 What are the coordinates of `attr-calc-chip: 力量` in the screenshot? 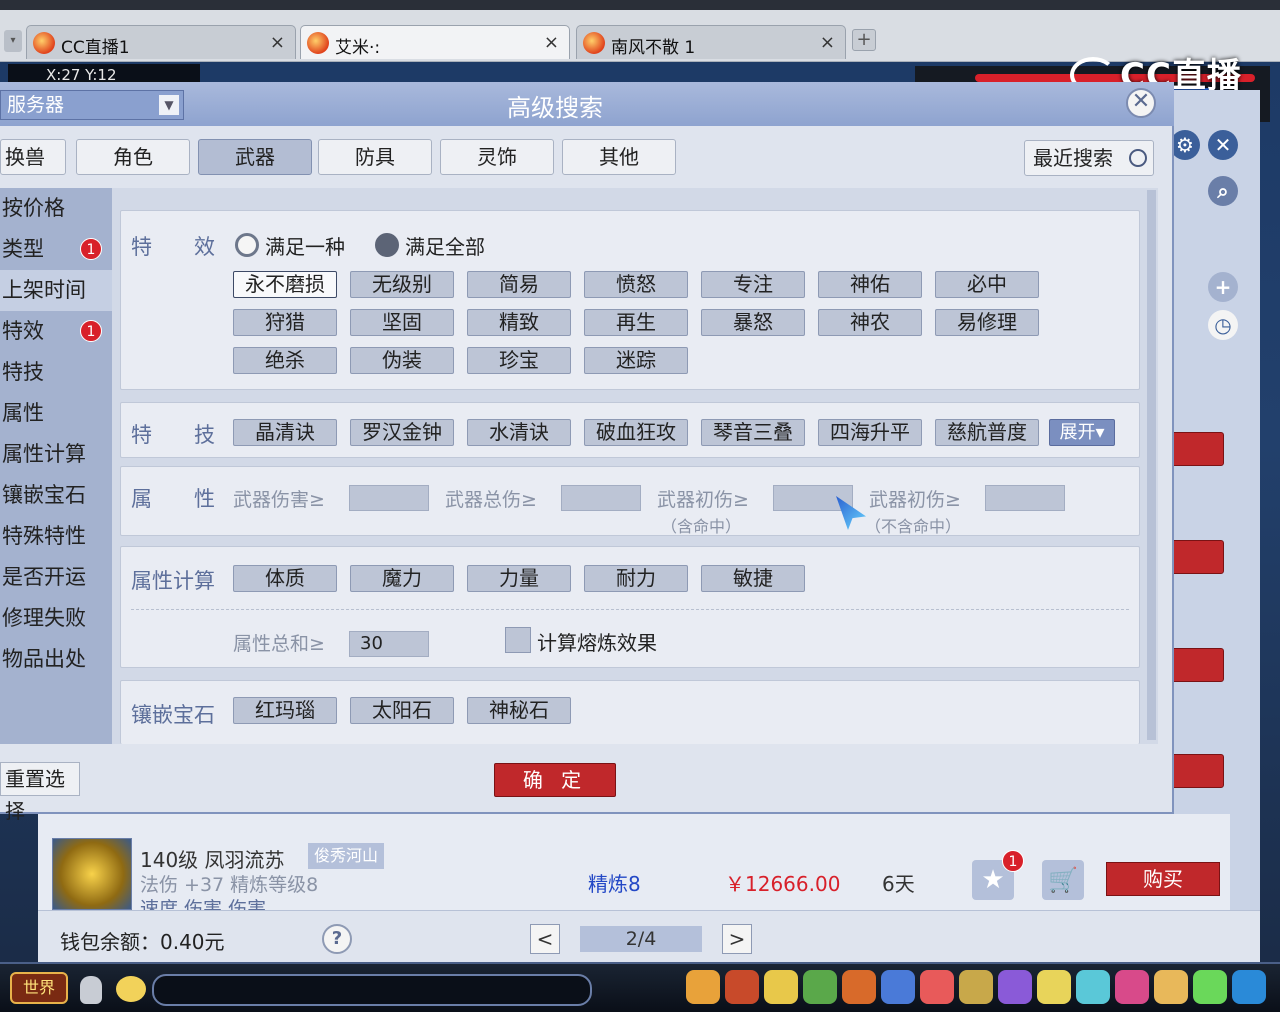 It's located at (519, 578).